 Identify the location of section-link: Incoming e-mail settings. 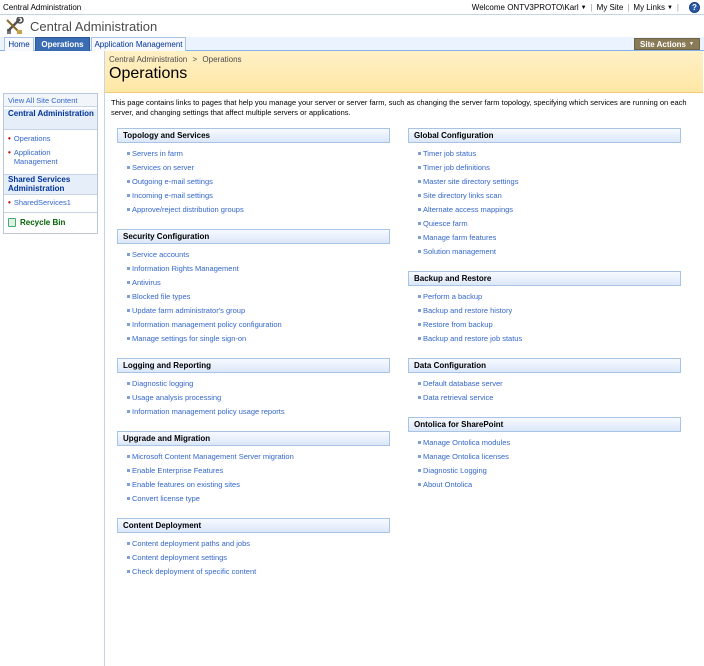
(172, 195).